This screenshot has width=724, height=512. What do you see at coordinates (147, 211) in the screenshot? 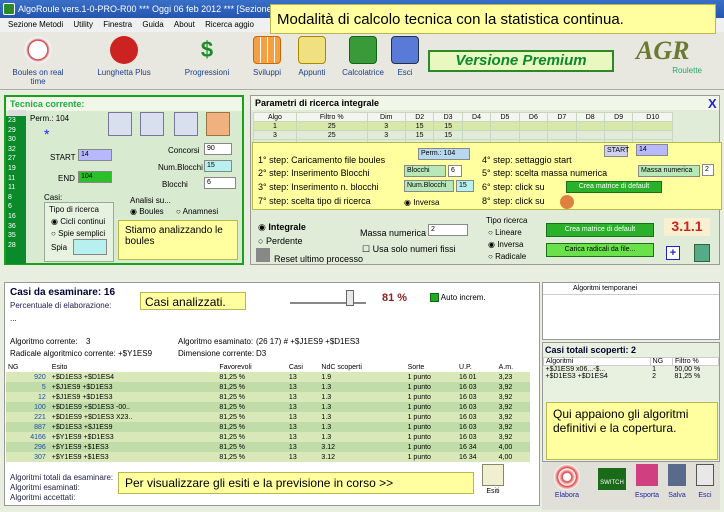
I see `radio-boules: ◉ Boules` at bounding box center [147, 211].